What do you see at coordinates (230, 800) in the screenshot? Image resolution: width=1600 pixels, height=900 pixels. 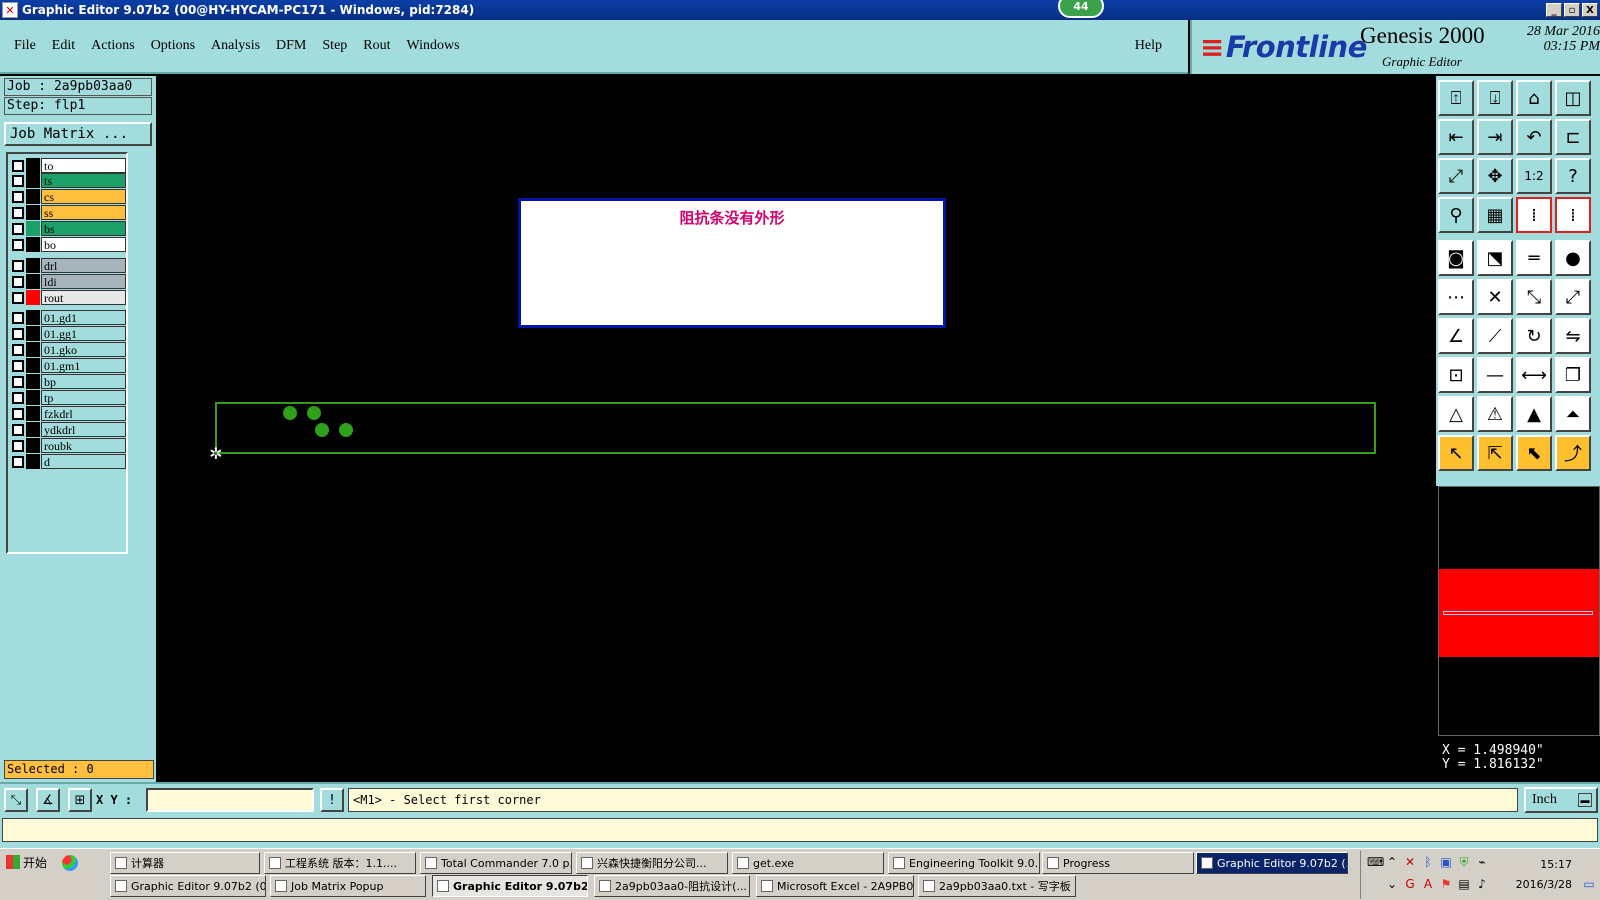 I see `xy-input` at bounding box center [230, 800].